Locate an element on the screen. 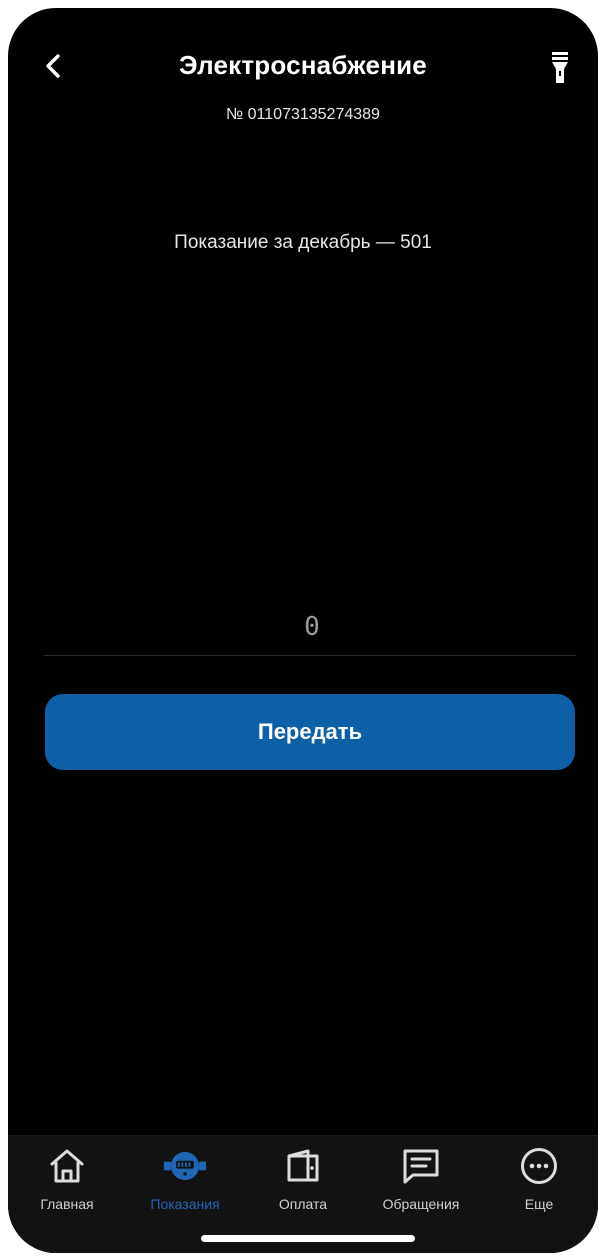  header: Электроснабжение № 011073135274389 is located at coordinates (303, 73).